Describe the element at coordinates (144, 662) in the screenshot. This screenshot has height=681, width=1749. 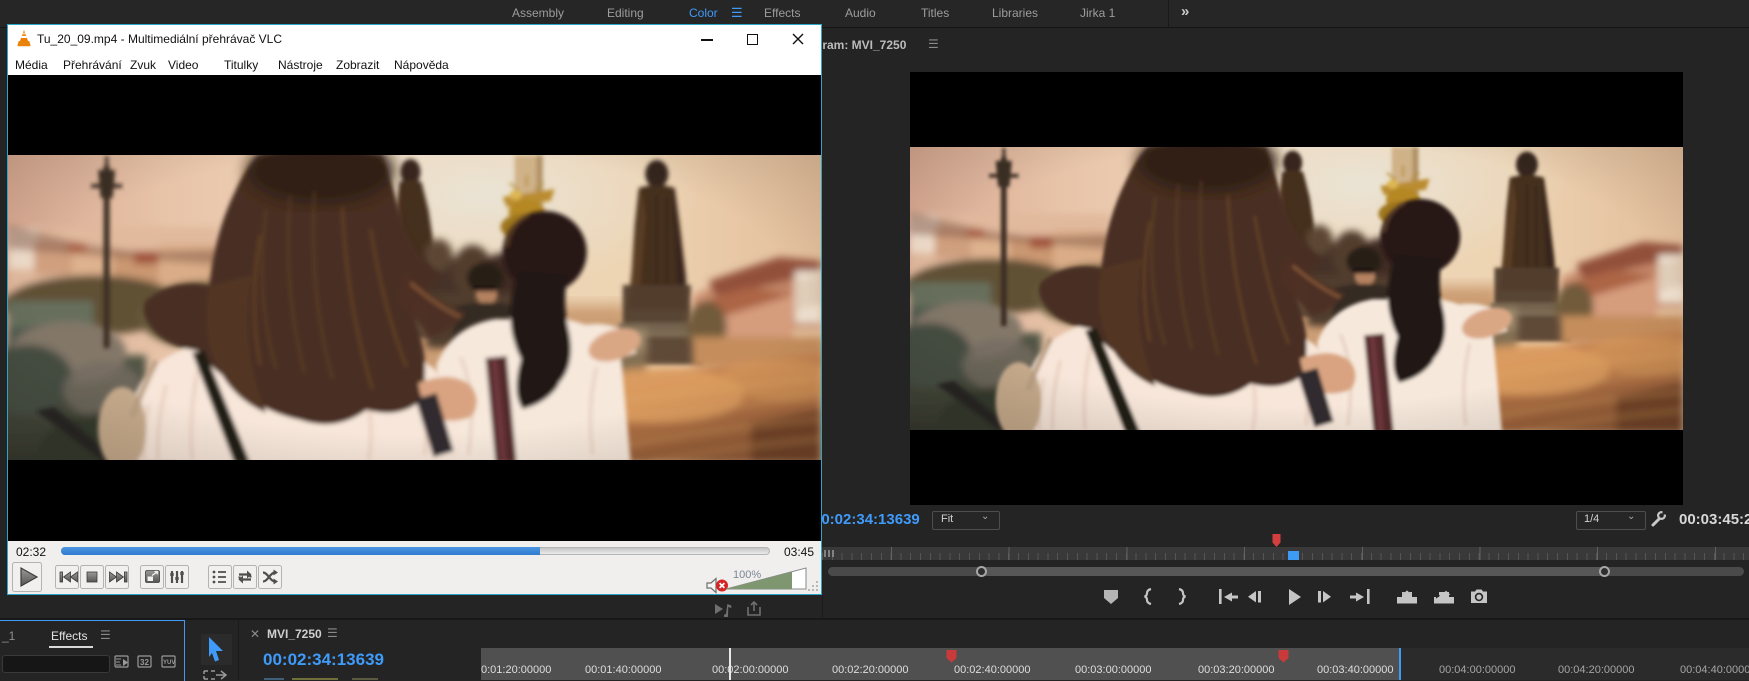
I see `svg-text: 32` at that location.